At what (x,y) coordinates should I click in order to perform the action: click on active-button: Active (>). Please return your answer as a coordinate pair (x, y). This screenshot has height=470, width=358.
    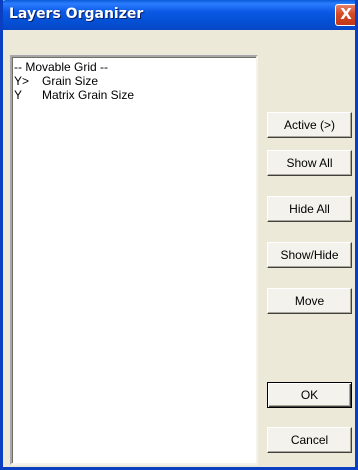
    Looking at the image, I should click on (309, 125).